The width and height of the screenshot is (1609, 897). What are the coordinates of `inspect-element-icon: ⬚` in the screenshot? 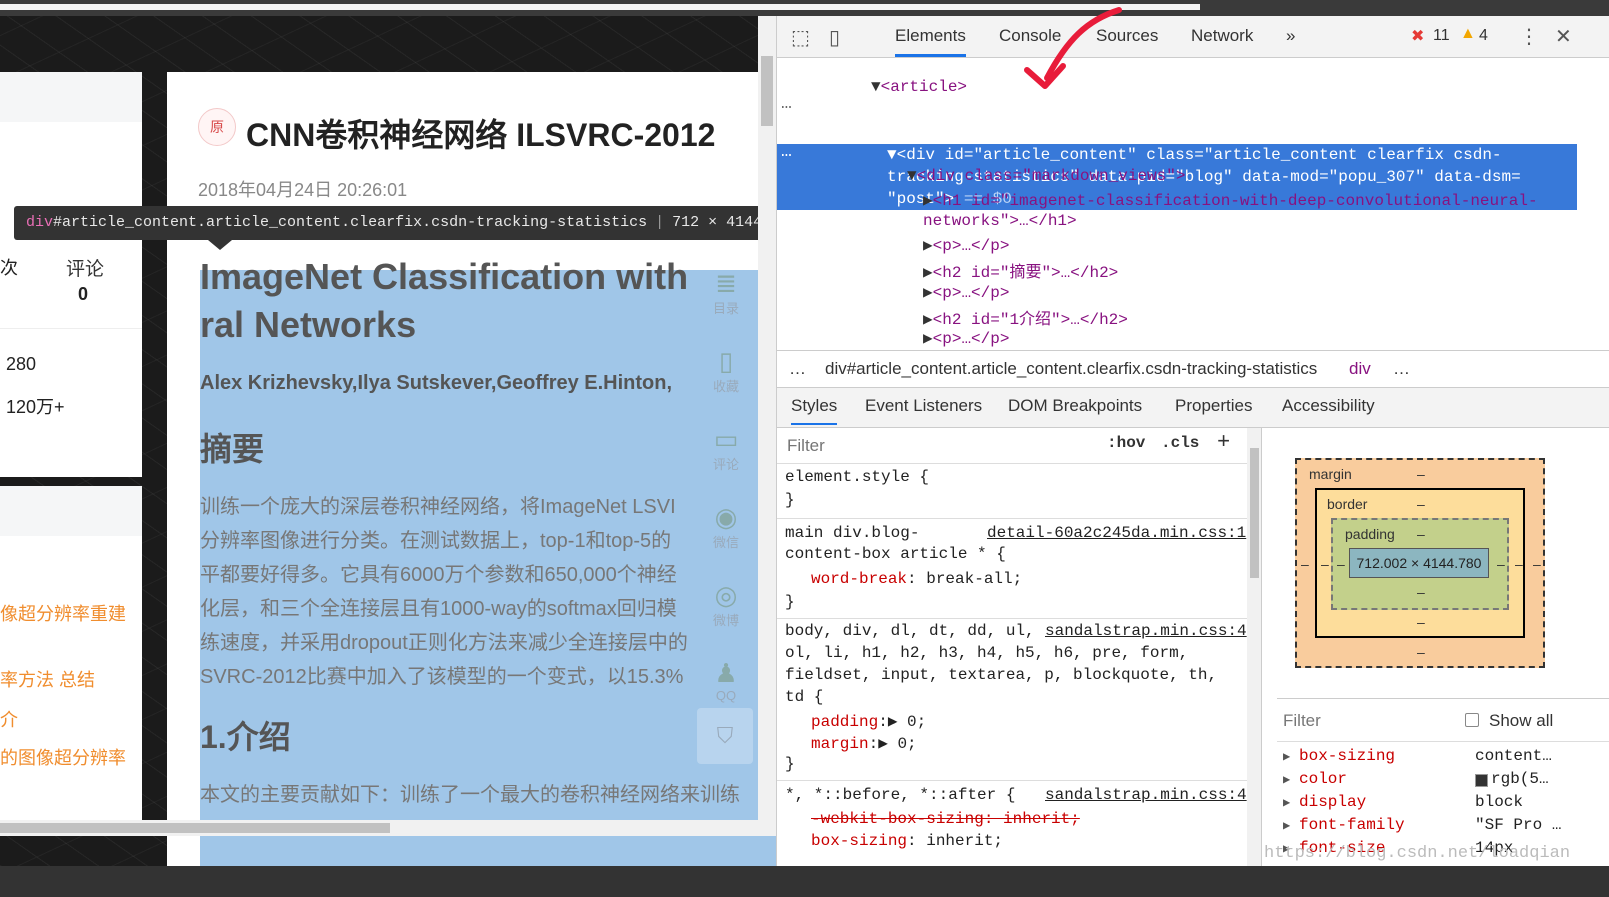 It's located at (800, 37).